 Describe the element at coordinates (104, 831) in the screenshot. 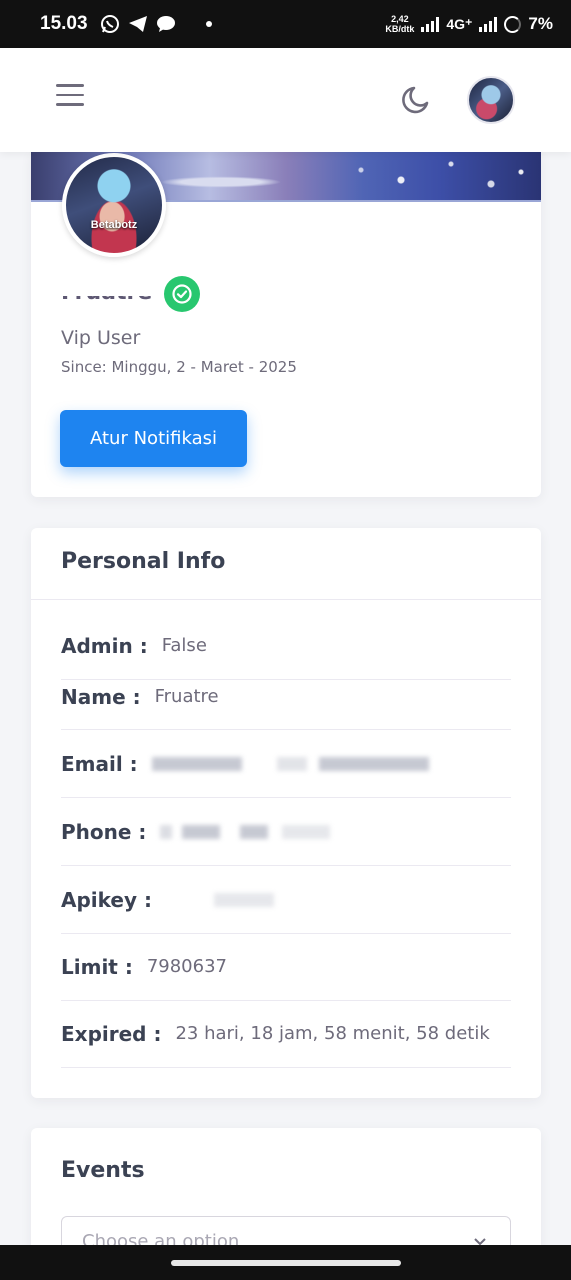

I see `row-label: Phone :` at that location.